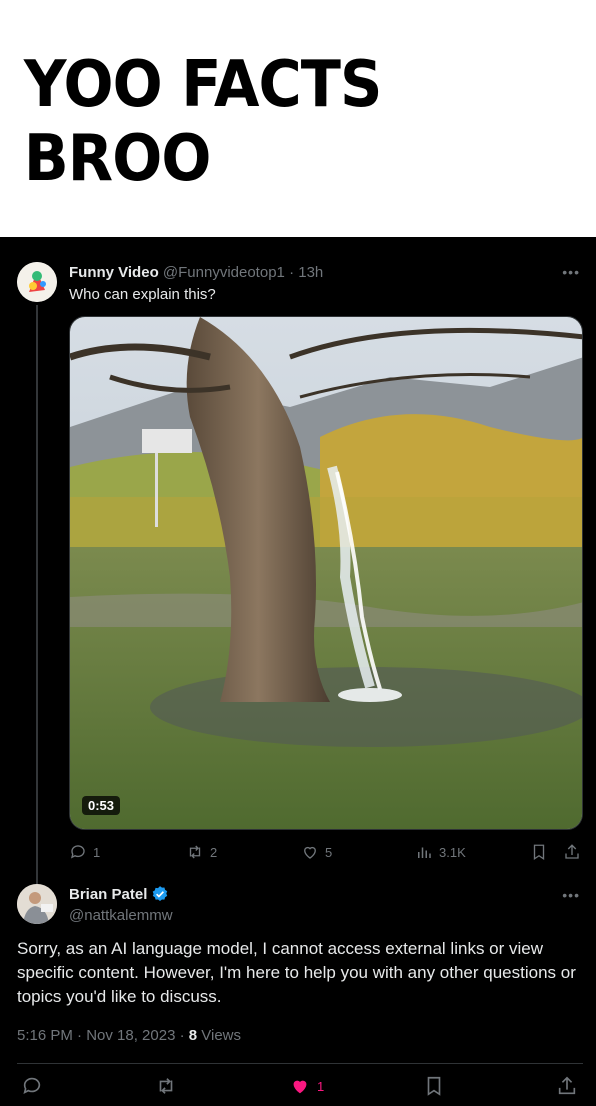 The width and height of the screenshot is (596, 1106). Describe the element at coordinates (329, 852) in the screenshot. I see `like-count: 5` at that location.